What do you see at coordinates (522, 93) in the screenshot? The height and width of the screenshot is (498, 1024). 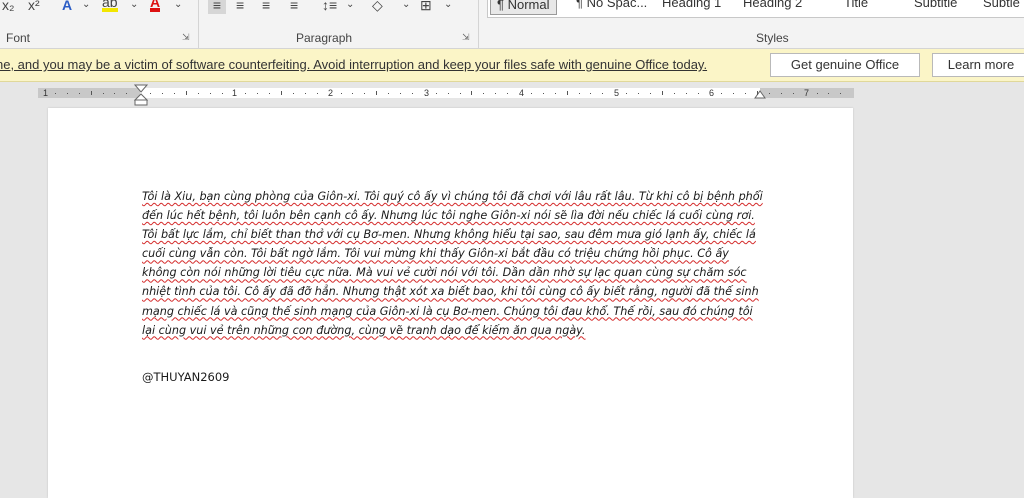 I see `ruler-number: 4` at bounding box center [522, 93].